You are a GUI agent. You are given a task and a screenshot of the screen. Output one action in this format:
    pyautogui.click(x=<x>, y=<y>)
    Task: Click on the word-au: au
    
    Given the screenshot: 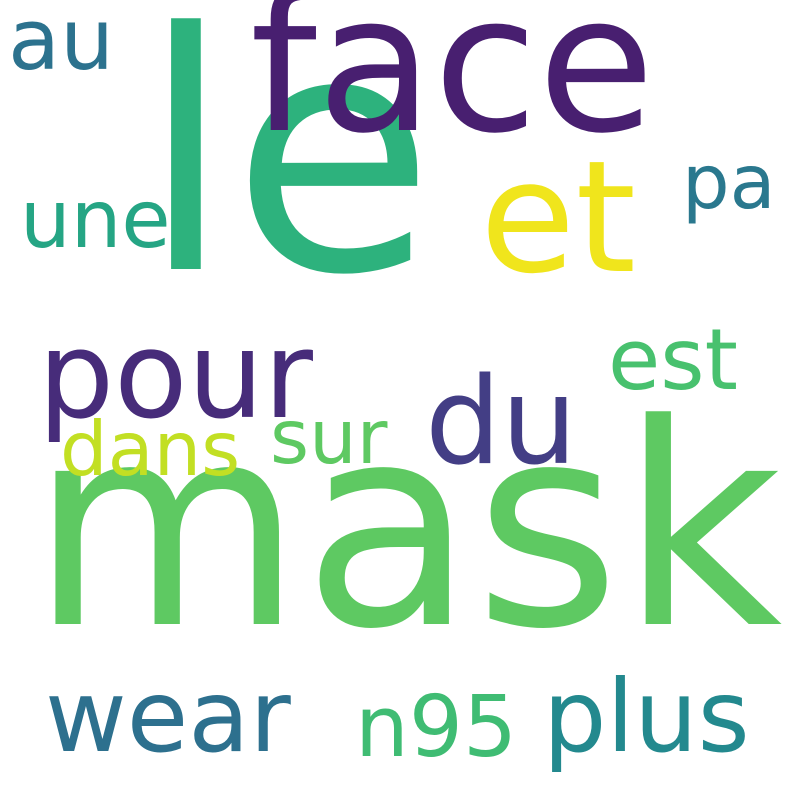 What is the action you would take?
    pyautogui.click(x=61, y=45)
    